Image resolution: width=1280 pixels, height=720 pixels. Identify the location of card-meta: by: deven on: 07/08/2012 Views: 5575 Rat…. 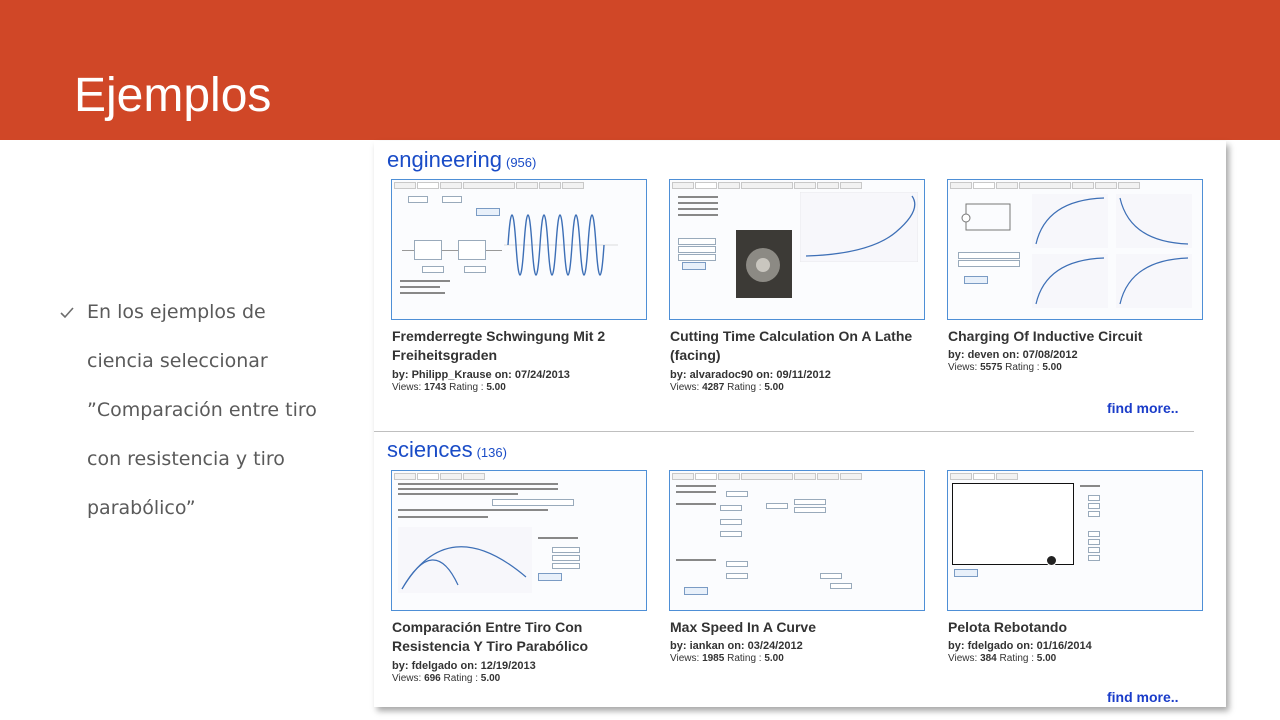
(1013, 361).